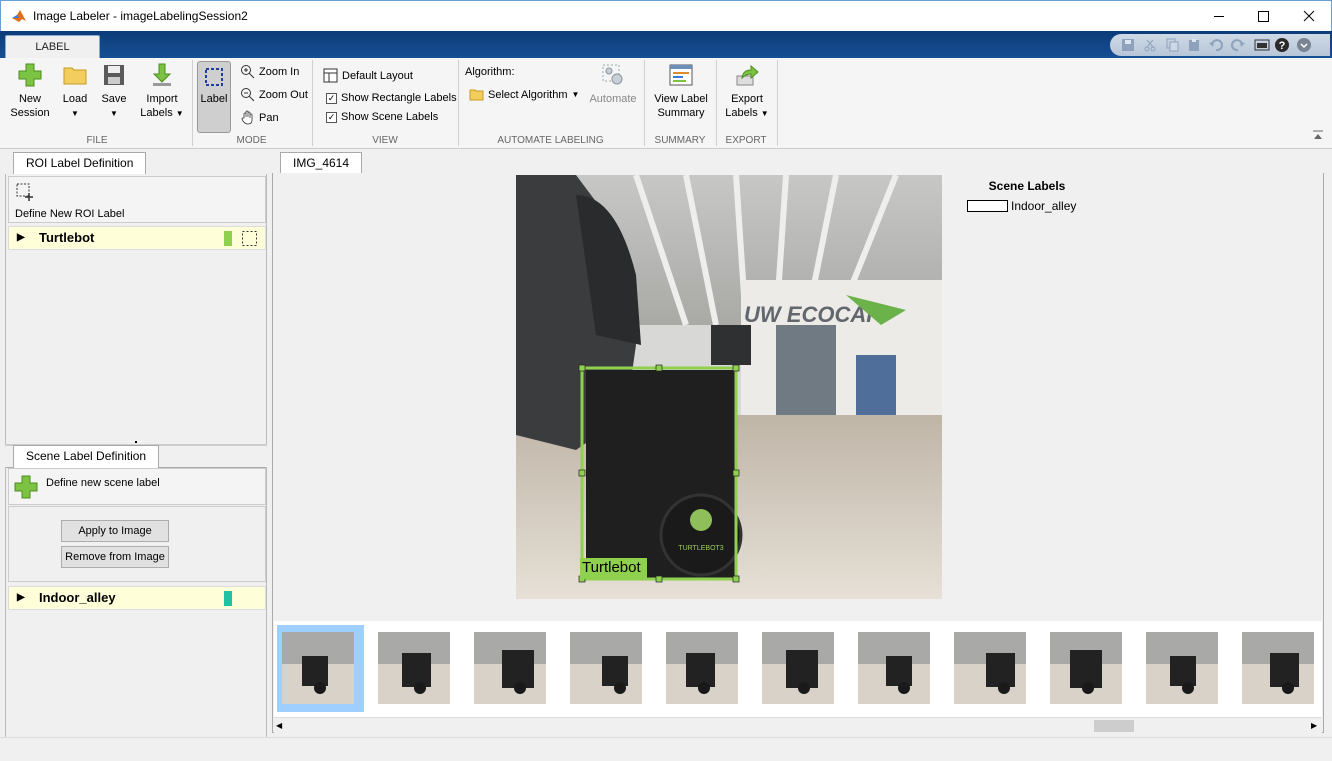 This screenshot has width=1332, height=761. Describe the element at coordinates (399, 98) in the screenshot. I see `show-rectangle-labels-label: Show Rectangle Labels` at that location.